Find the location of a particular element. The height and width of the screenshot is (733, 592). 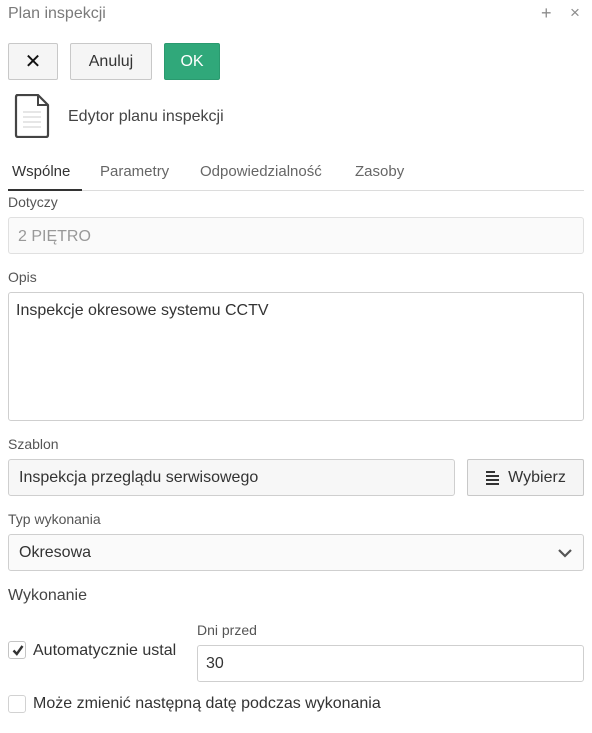

window-titlebar: Plan inspekcji + × is located at coordinates (296, 15).